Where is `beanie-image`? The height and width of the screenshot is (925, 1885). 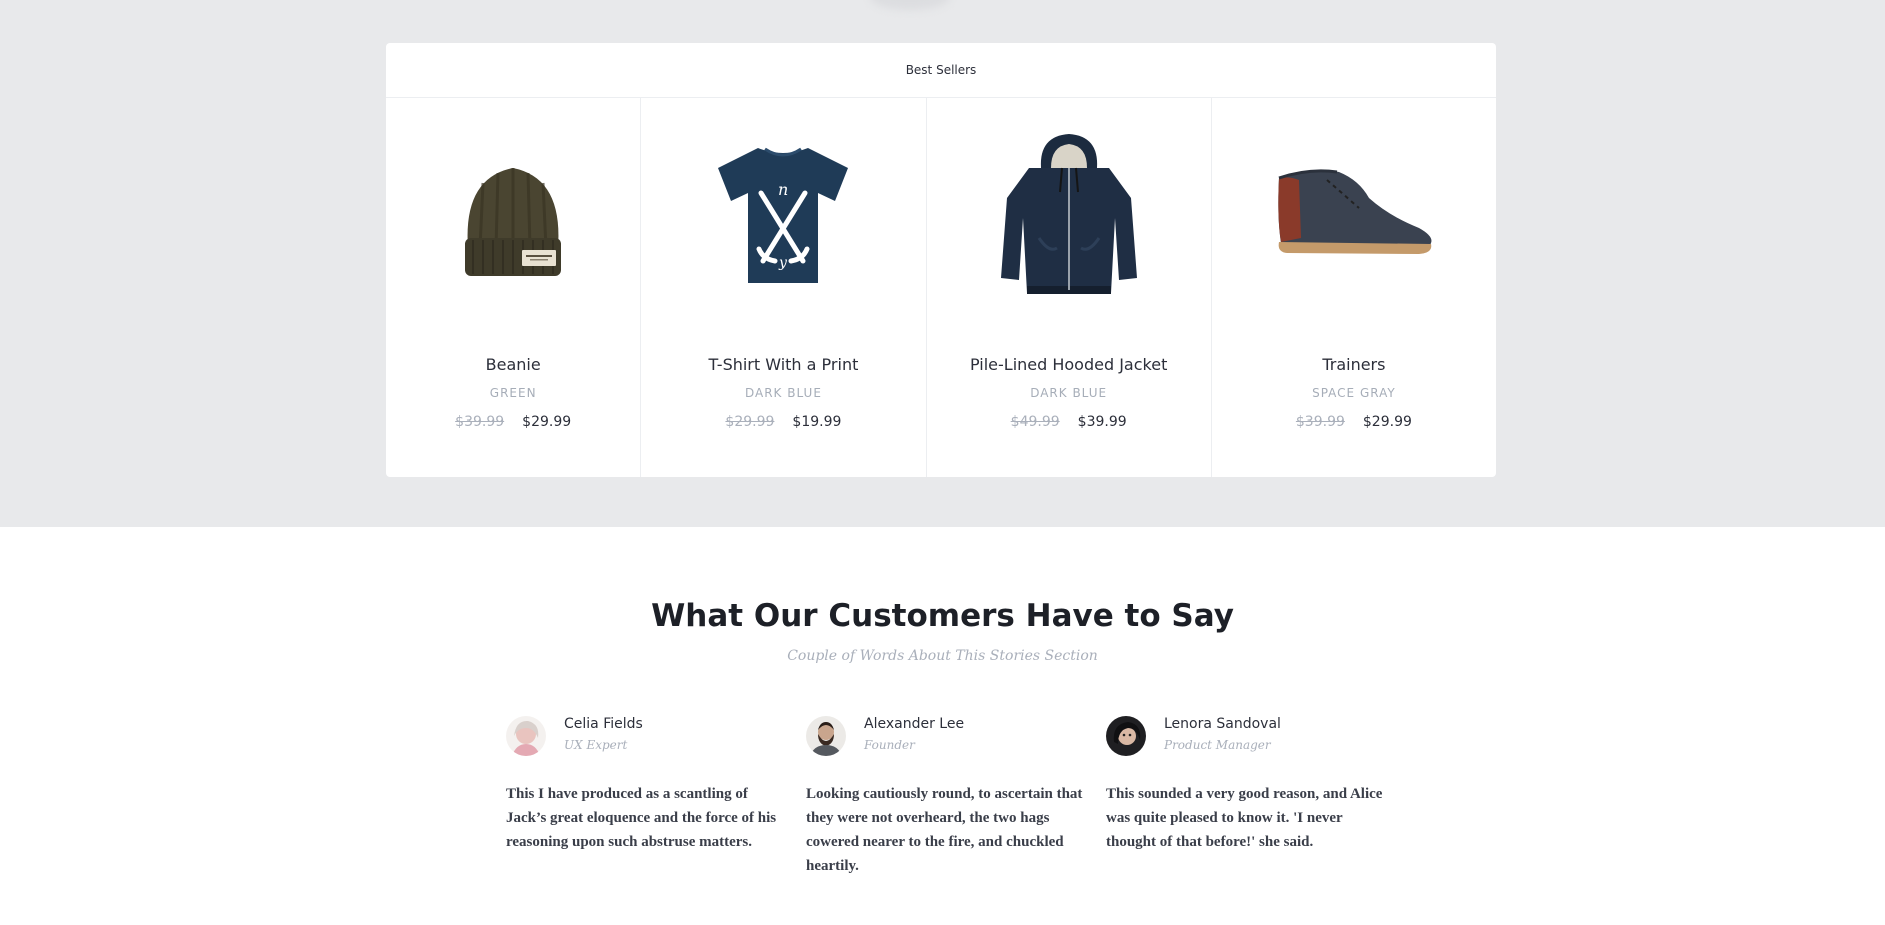
beanie-image is located at coordinates (513, 213).